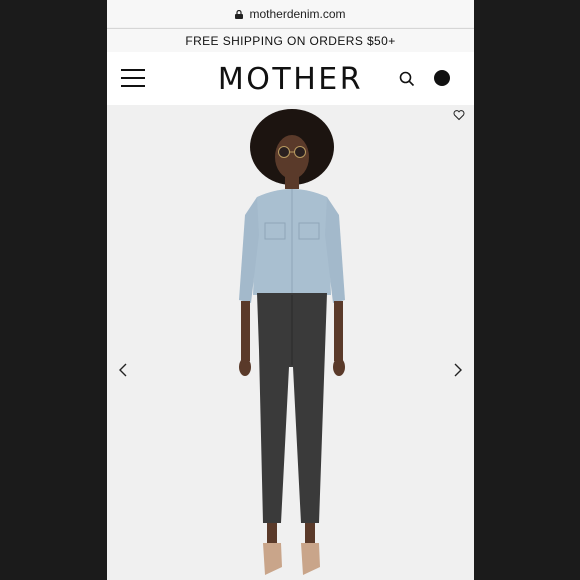 The width and height of the screenshot is (580, 580). I want to click on lock-icon, so click(239, 14).